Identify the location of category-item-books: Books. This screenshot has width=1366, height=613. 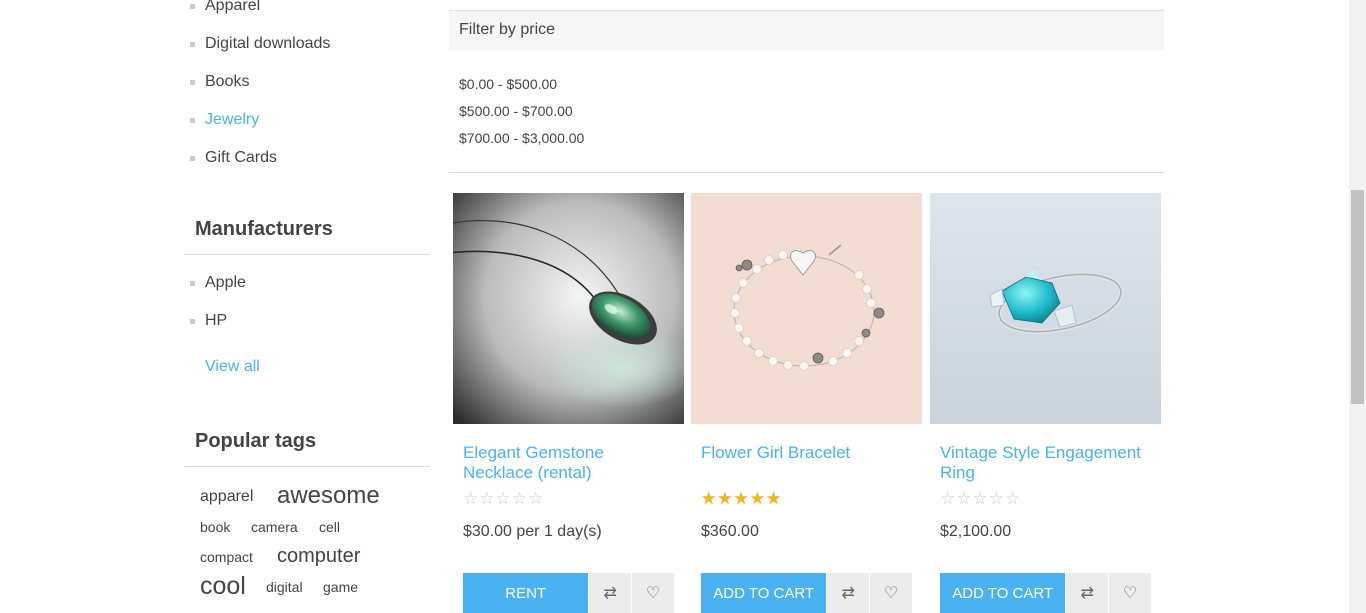
(307, 86).